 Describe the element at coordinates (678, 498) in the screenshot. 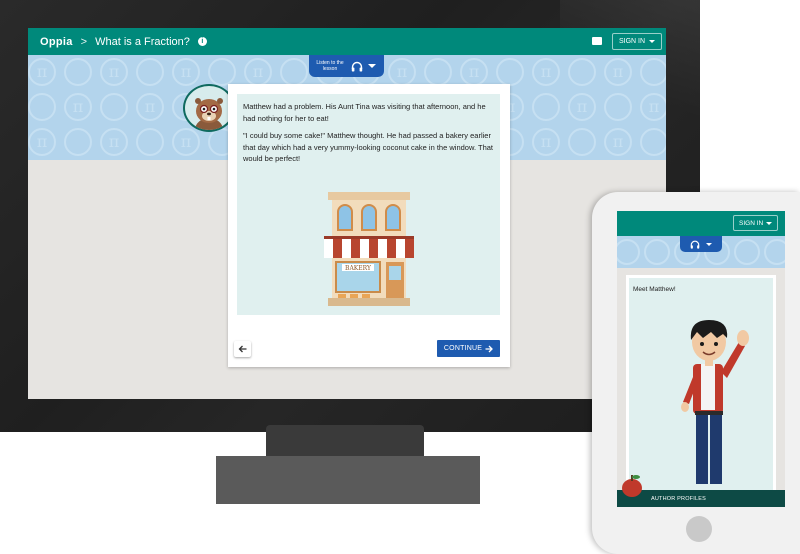

I see `author-profiles-label: AUTHOR PROFILES` at that location.